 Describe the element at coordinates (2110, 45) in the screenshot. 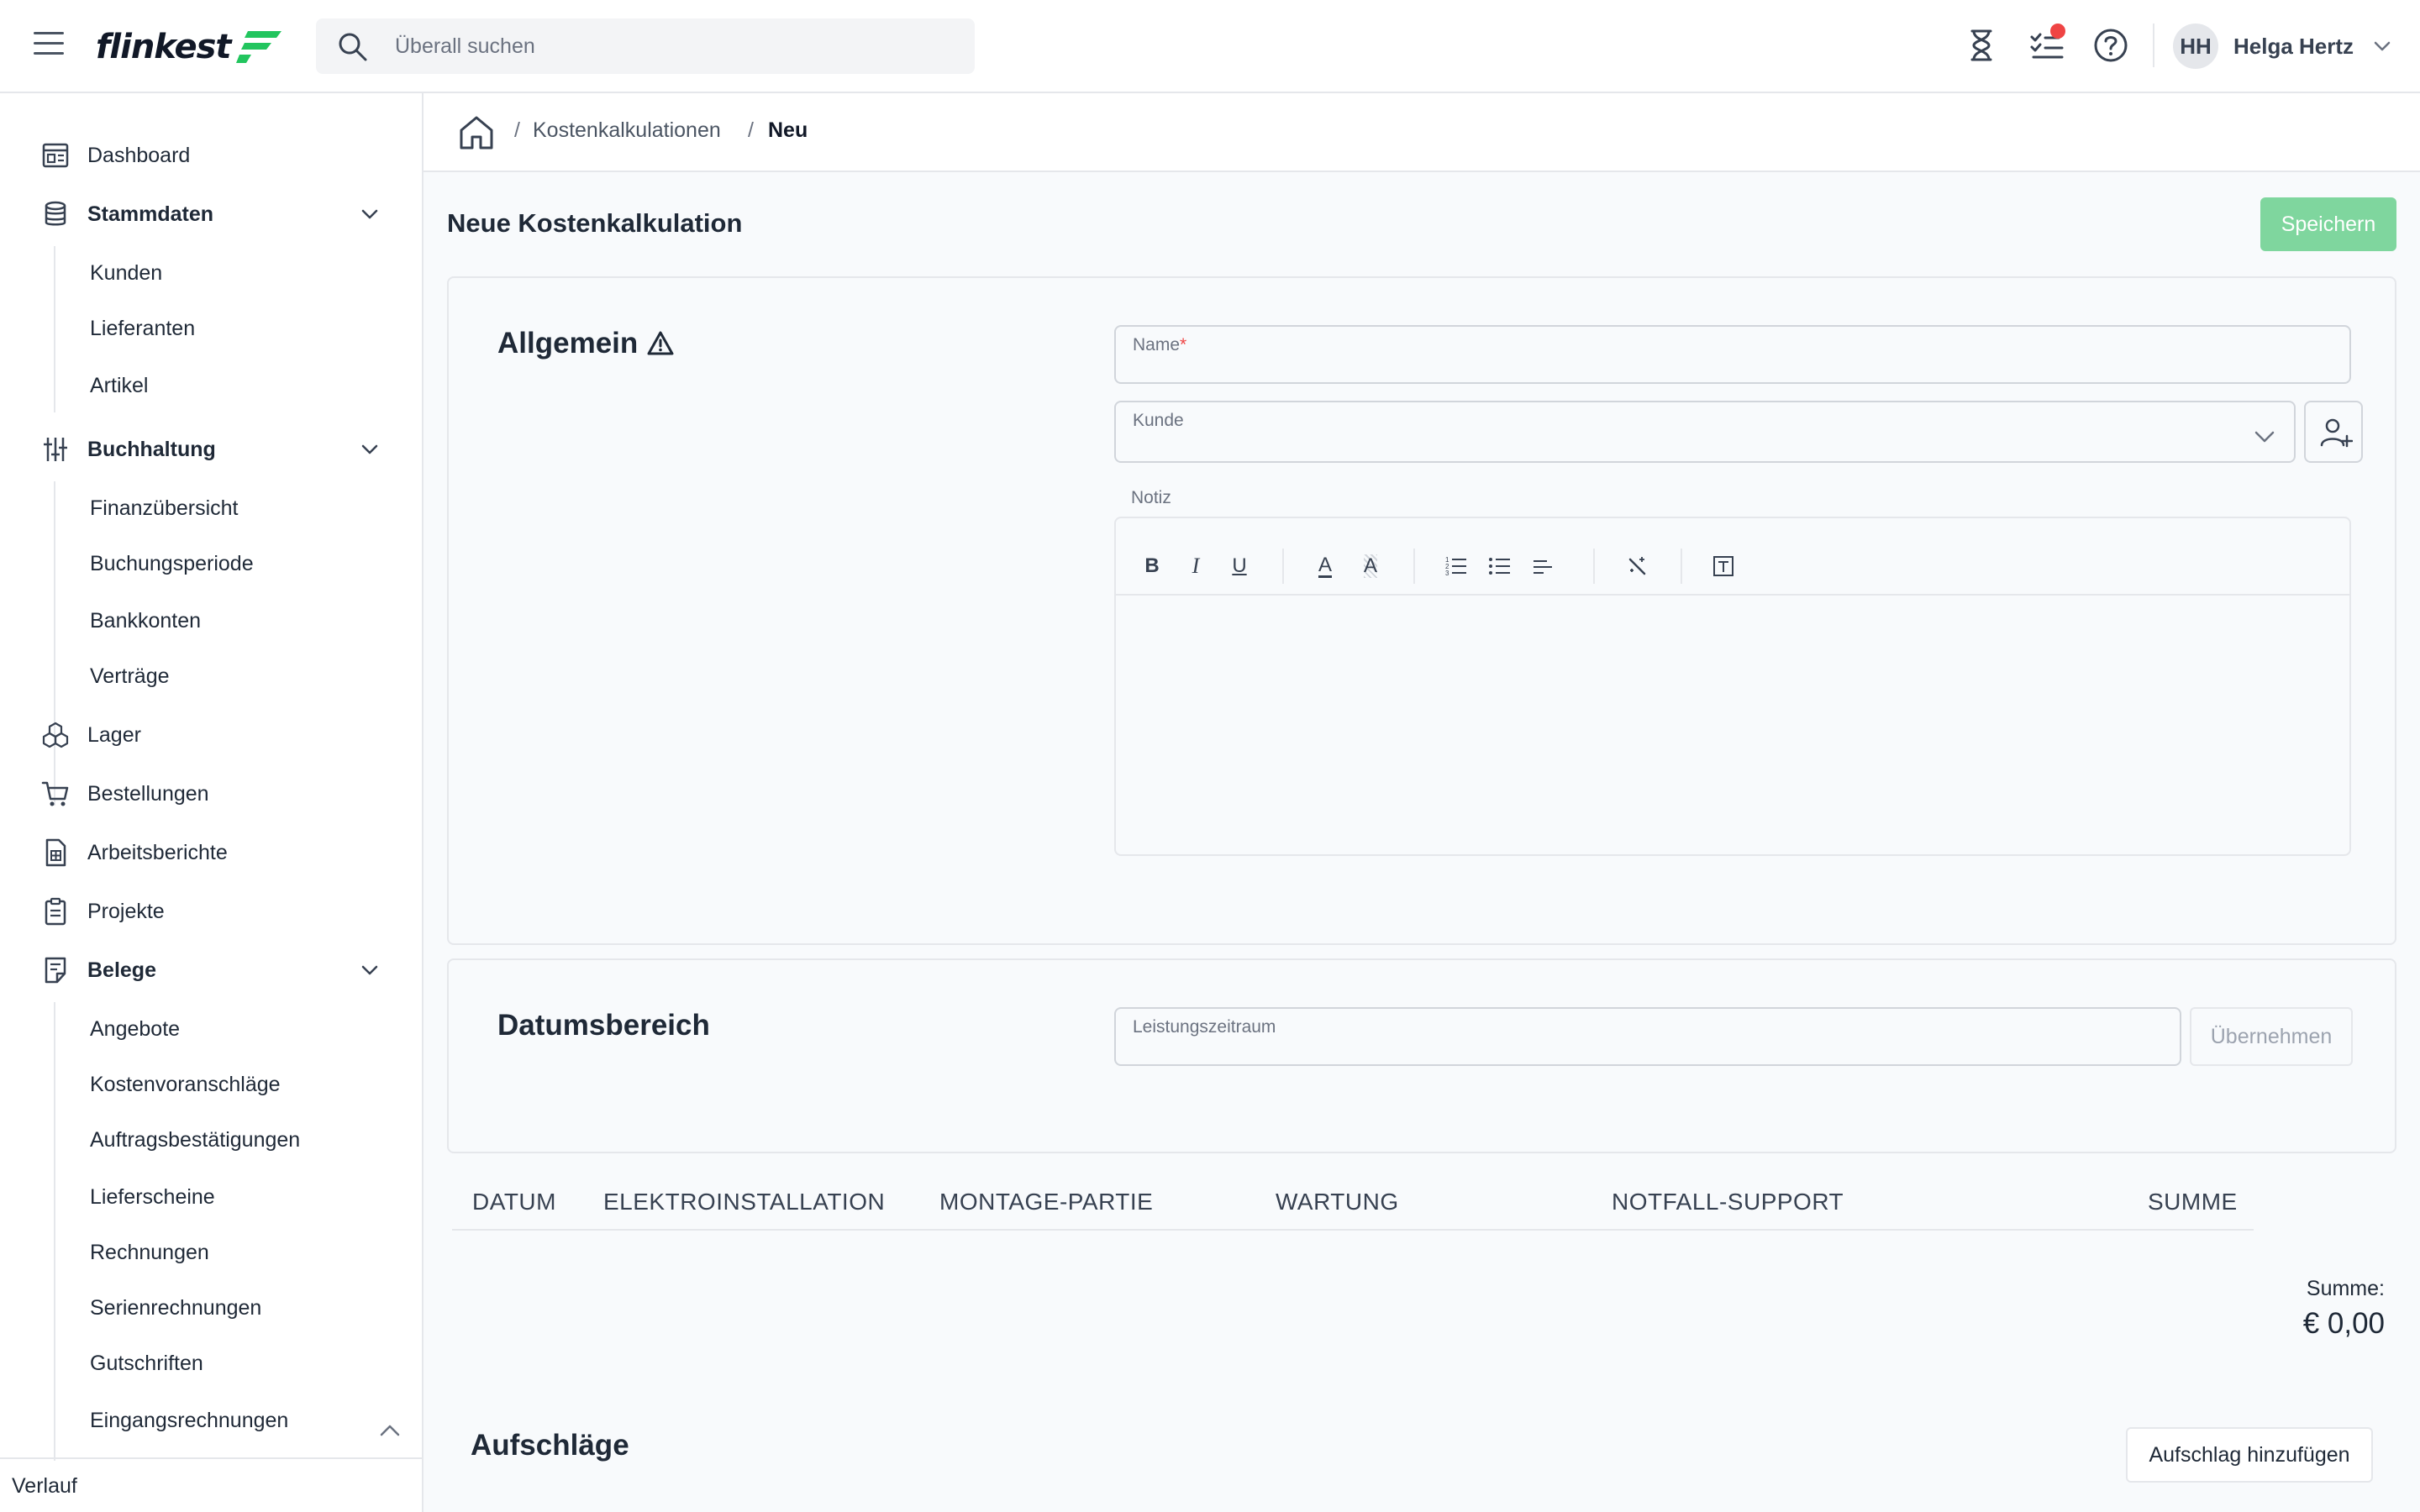

I see `help-icon` at that location.